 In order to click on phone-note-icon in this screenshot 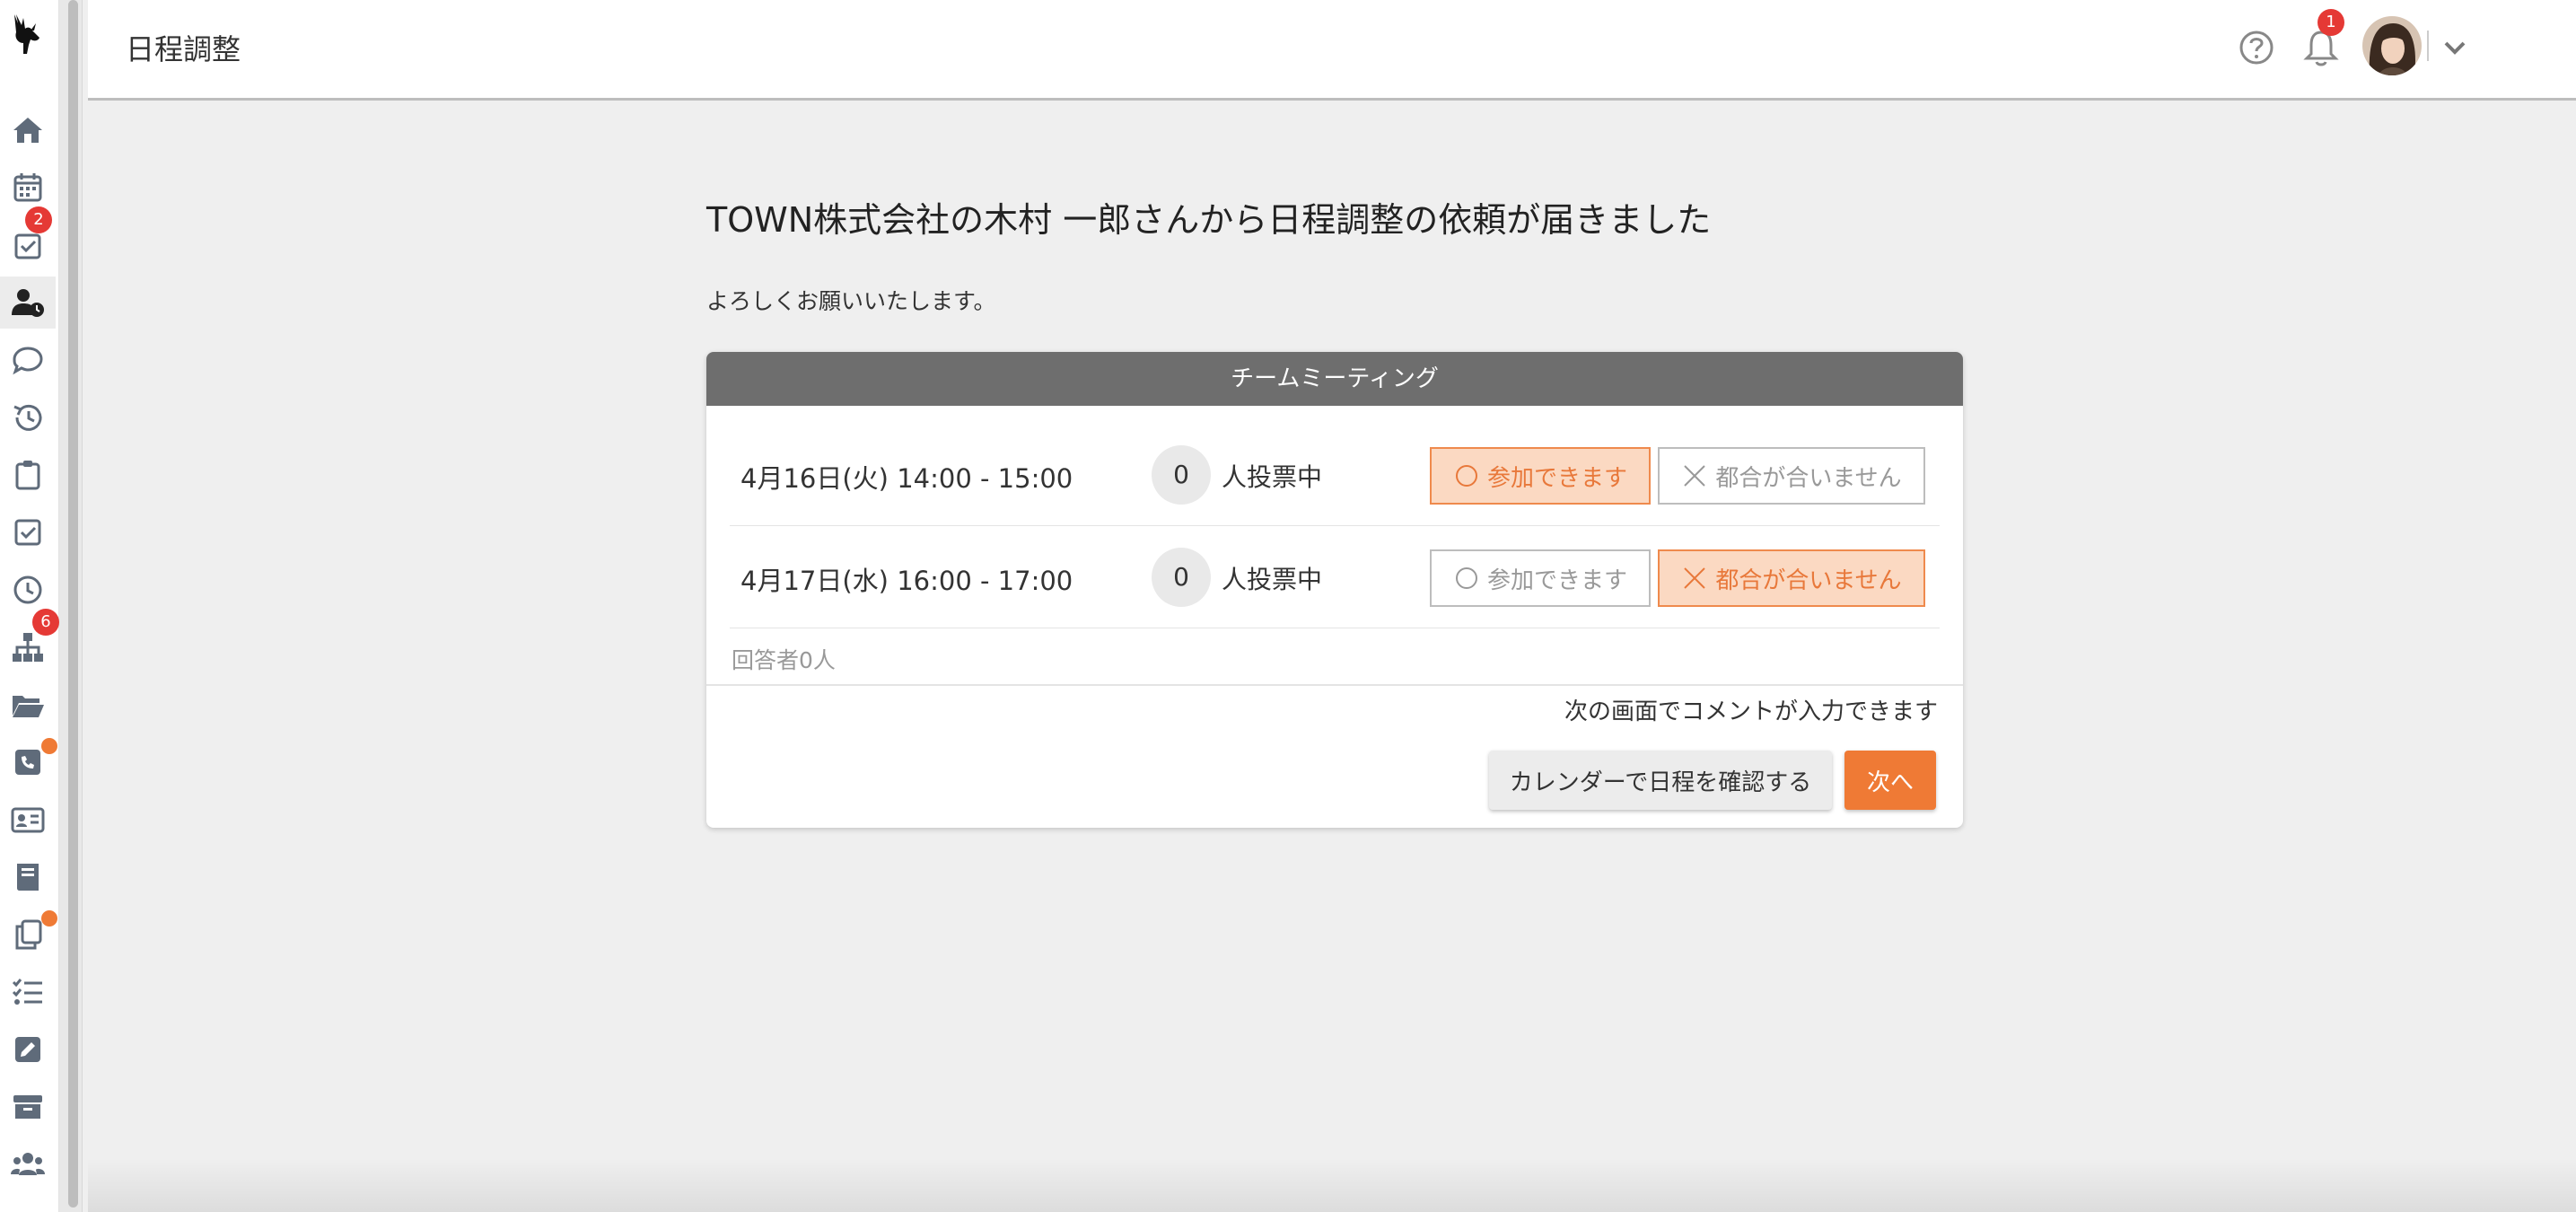, I will do `click(27, 763)`.